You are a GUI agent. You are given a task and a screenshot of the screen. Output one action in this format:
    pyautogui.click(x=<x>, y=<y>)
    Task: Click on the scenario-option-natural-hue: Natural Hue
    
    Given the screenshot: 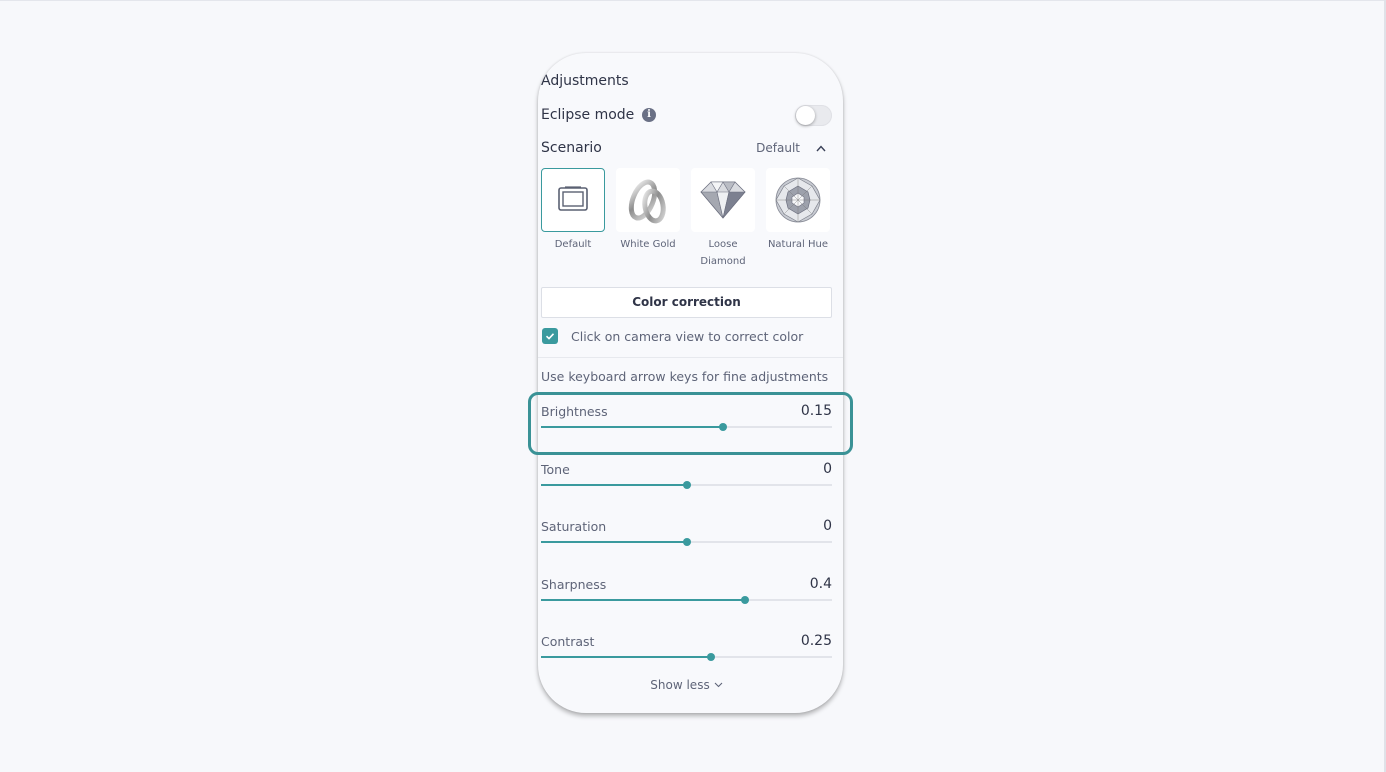 What is the action you would take?
    pyautogui.click(x=798, y=210)
    